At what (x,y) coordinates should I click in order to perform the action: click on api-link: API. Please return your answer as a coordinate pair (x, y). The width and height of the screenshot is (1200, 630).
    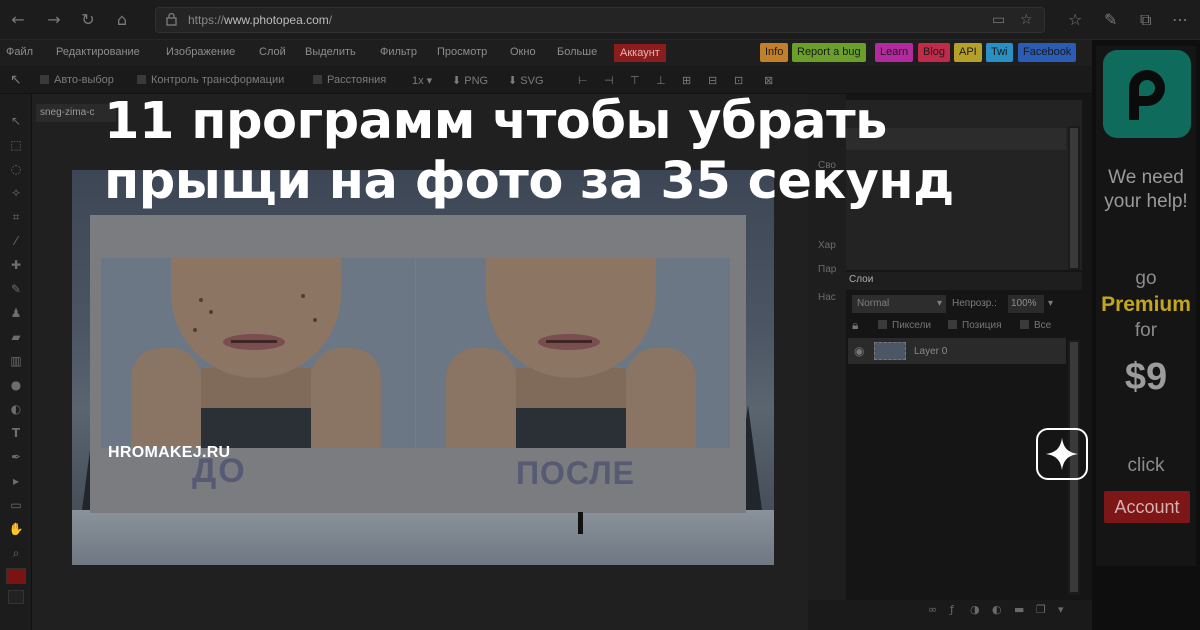
    Looking at the image, I should click on (968, 52).